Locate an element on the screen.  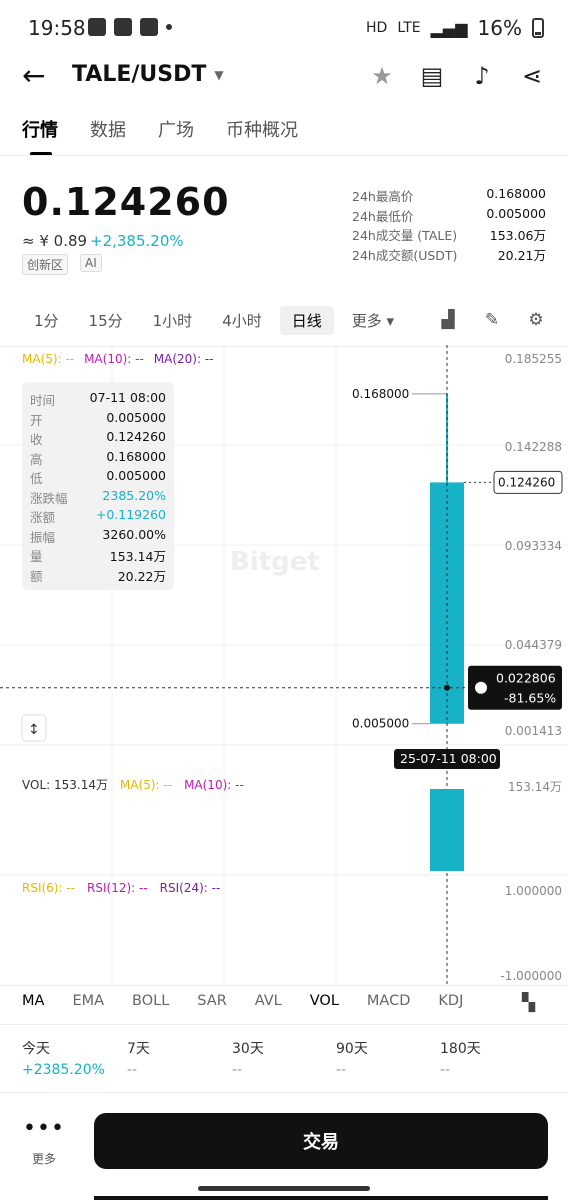
info-row: 额 20.22万 is located at coordinates (98, 576).